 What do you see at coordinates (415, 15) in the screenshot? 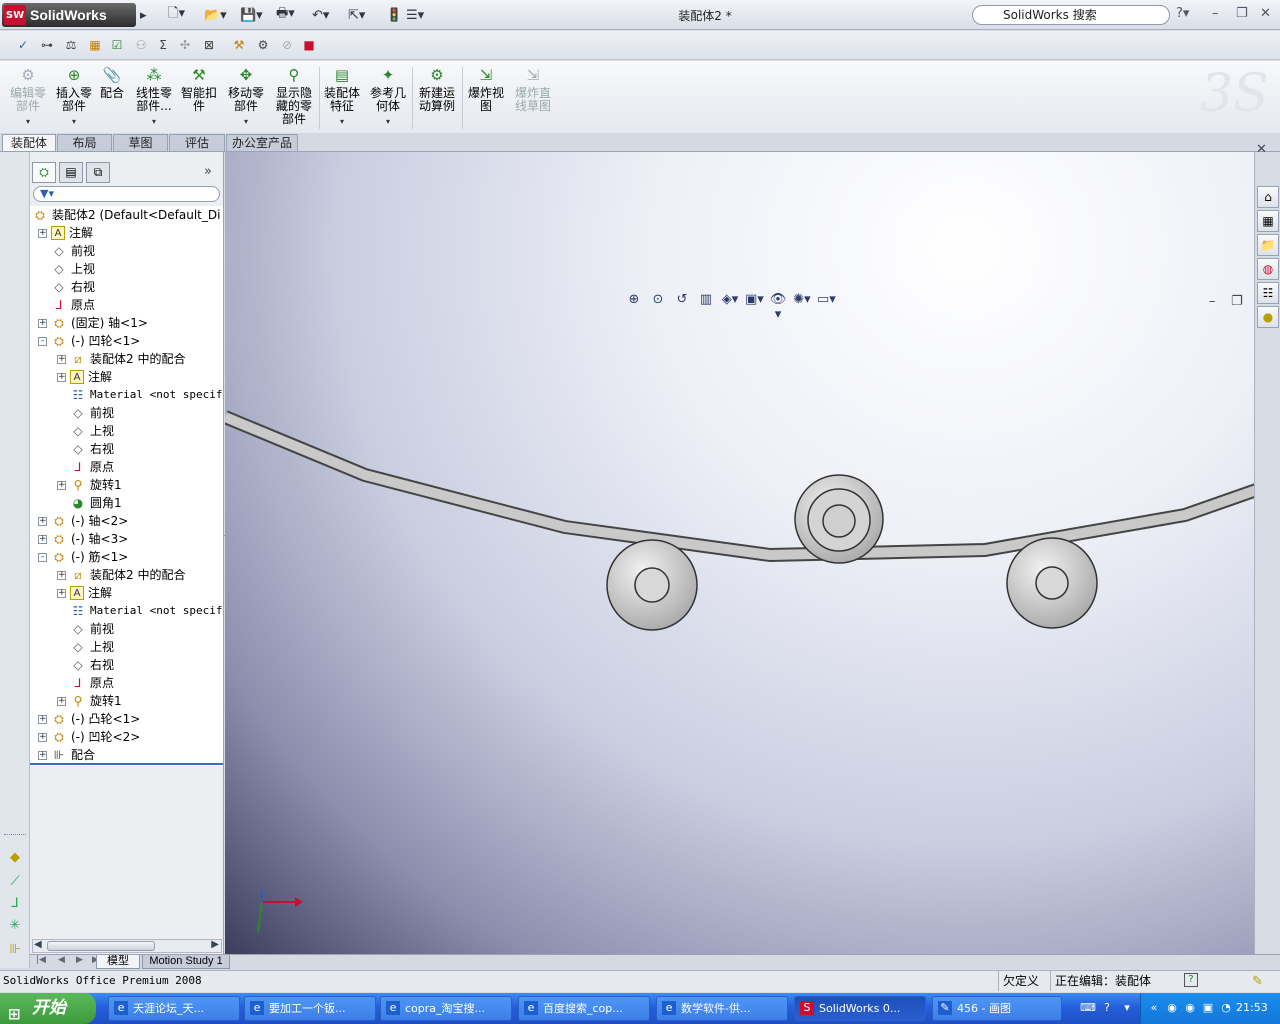
I see `options-icon: ☰▾` at bounding box center [415, 15].